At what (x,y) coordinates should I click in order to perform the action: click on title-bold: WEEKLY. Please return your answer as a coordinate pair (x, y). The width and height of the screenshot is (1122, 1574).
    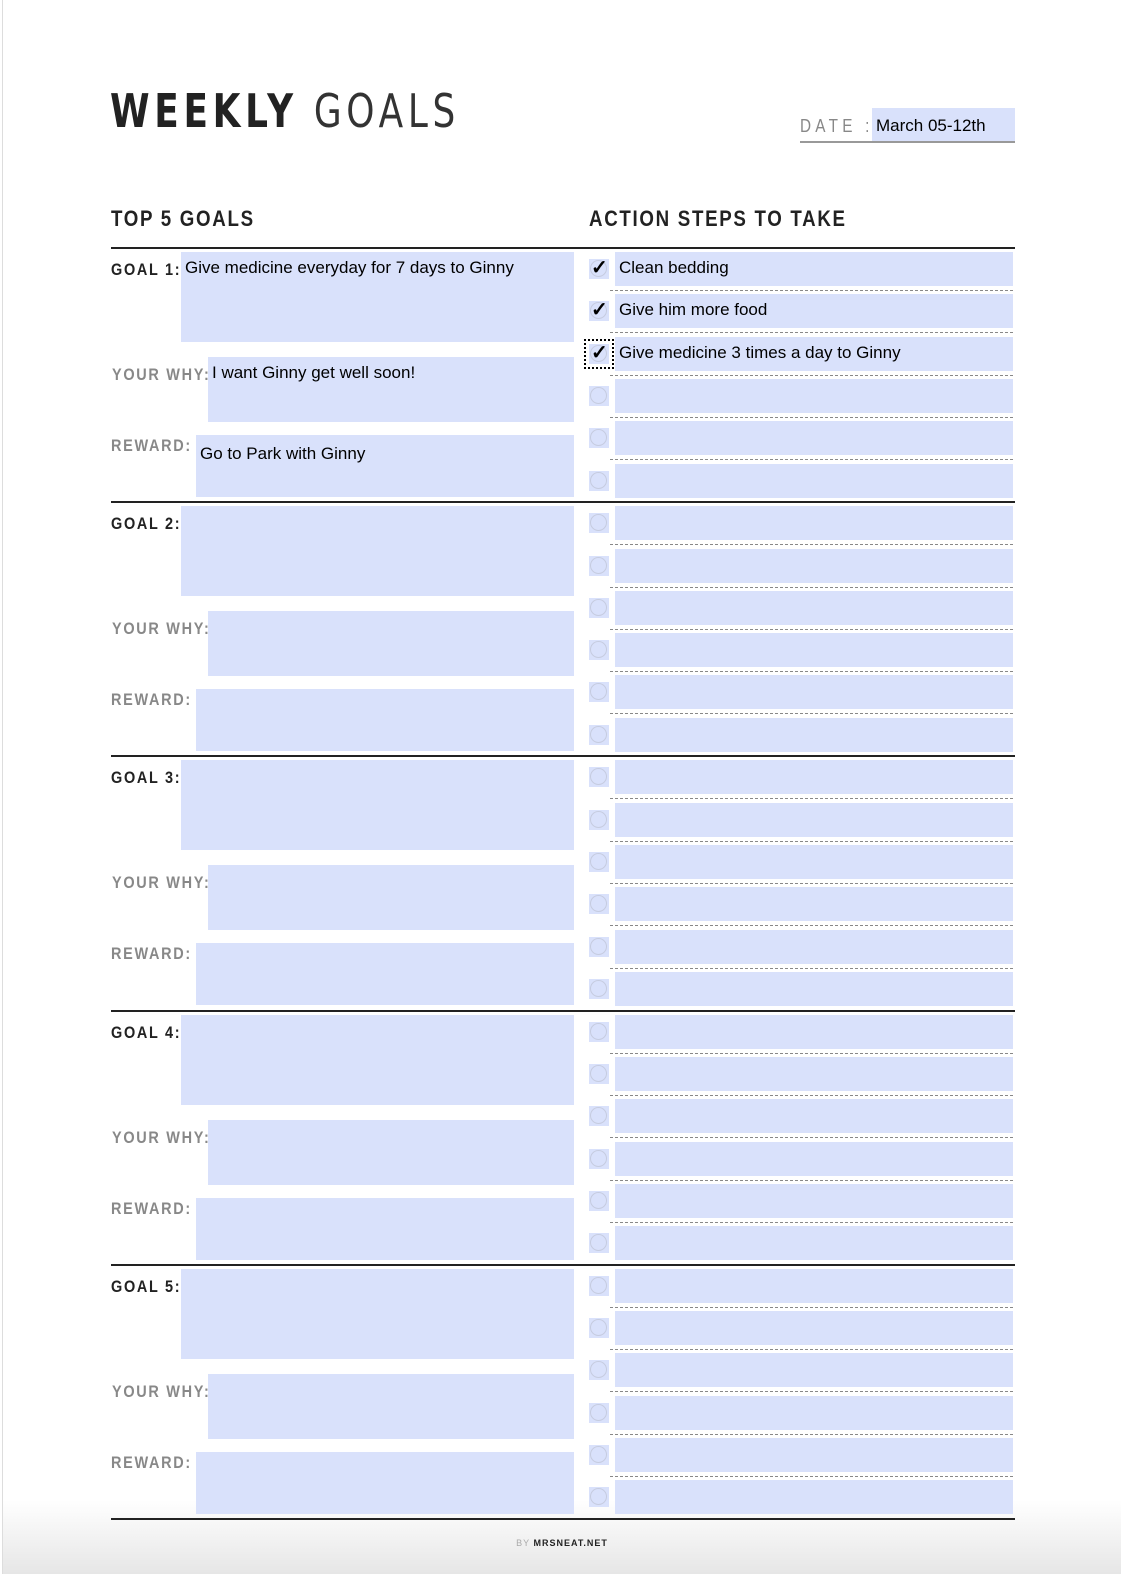
    Looking at the image, I should click on (204, 111).